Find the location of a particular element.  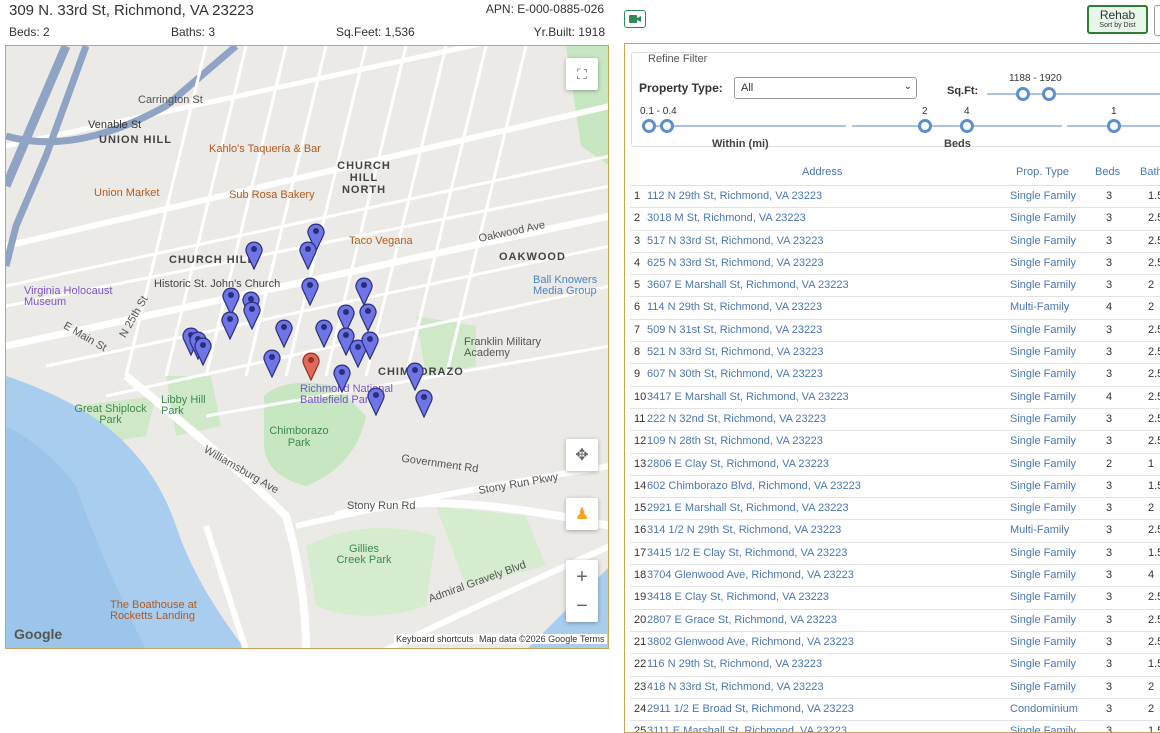

terms-link: Terms is located at coordinates (592, 639).